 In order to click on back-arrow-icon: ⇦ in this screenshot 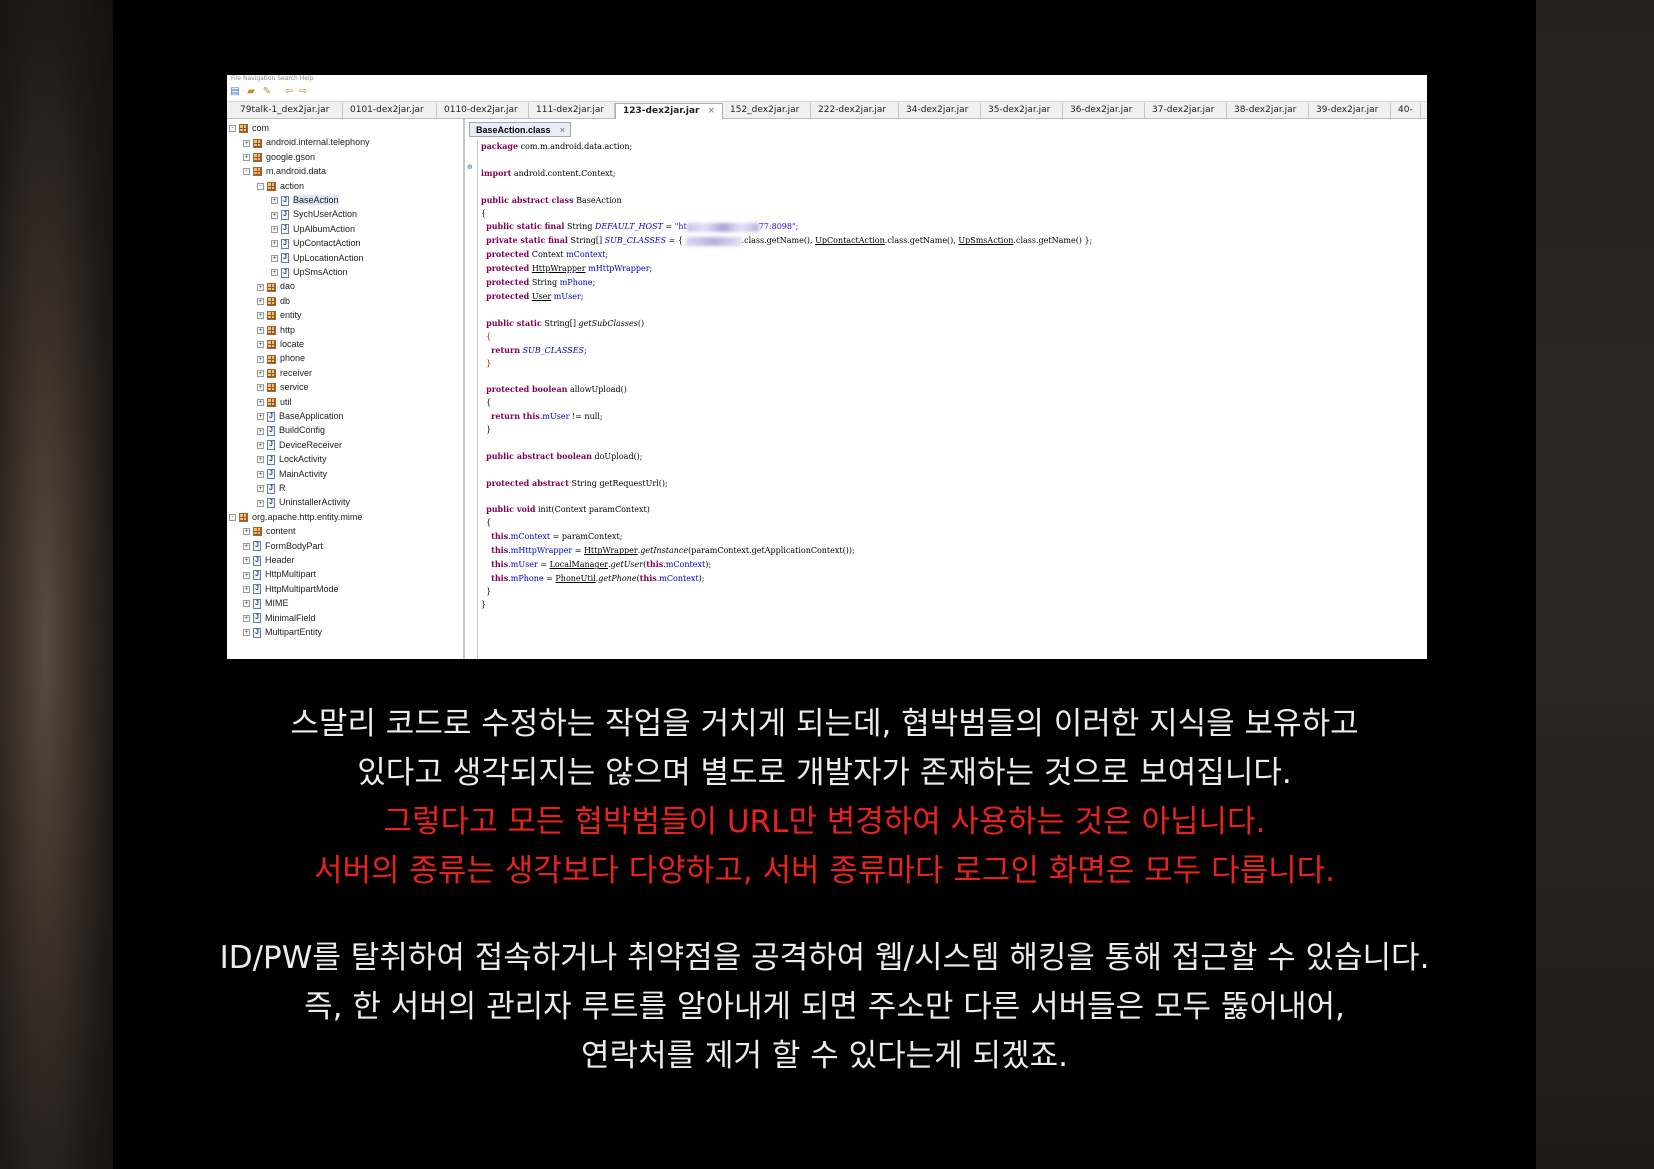, I will do `click(289, 92)`.